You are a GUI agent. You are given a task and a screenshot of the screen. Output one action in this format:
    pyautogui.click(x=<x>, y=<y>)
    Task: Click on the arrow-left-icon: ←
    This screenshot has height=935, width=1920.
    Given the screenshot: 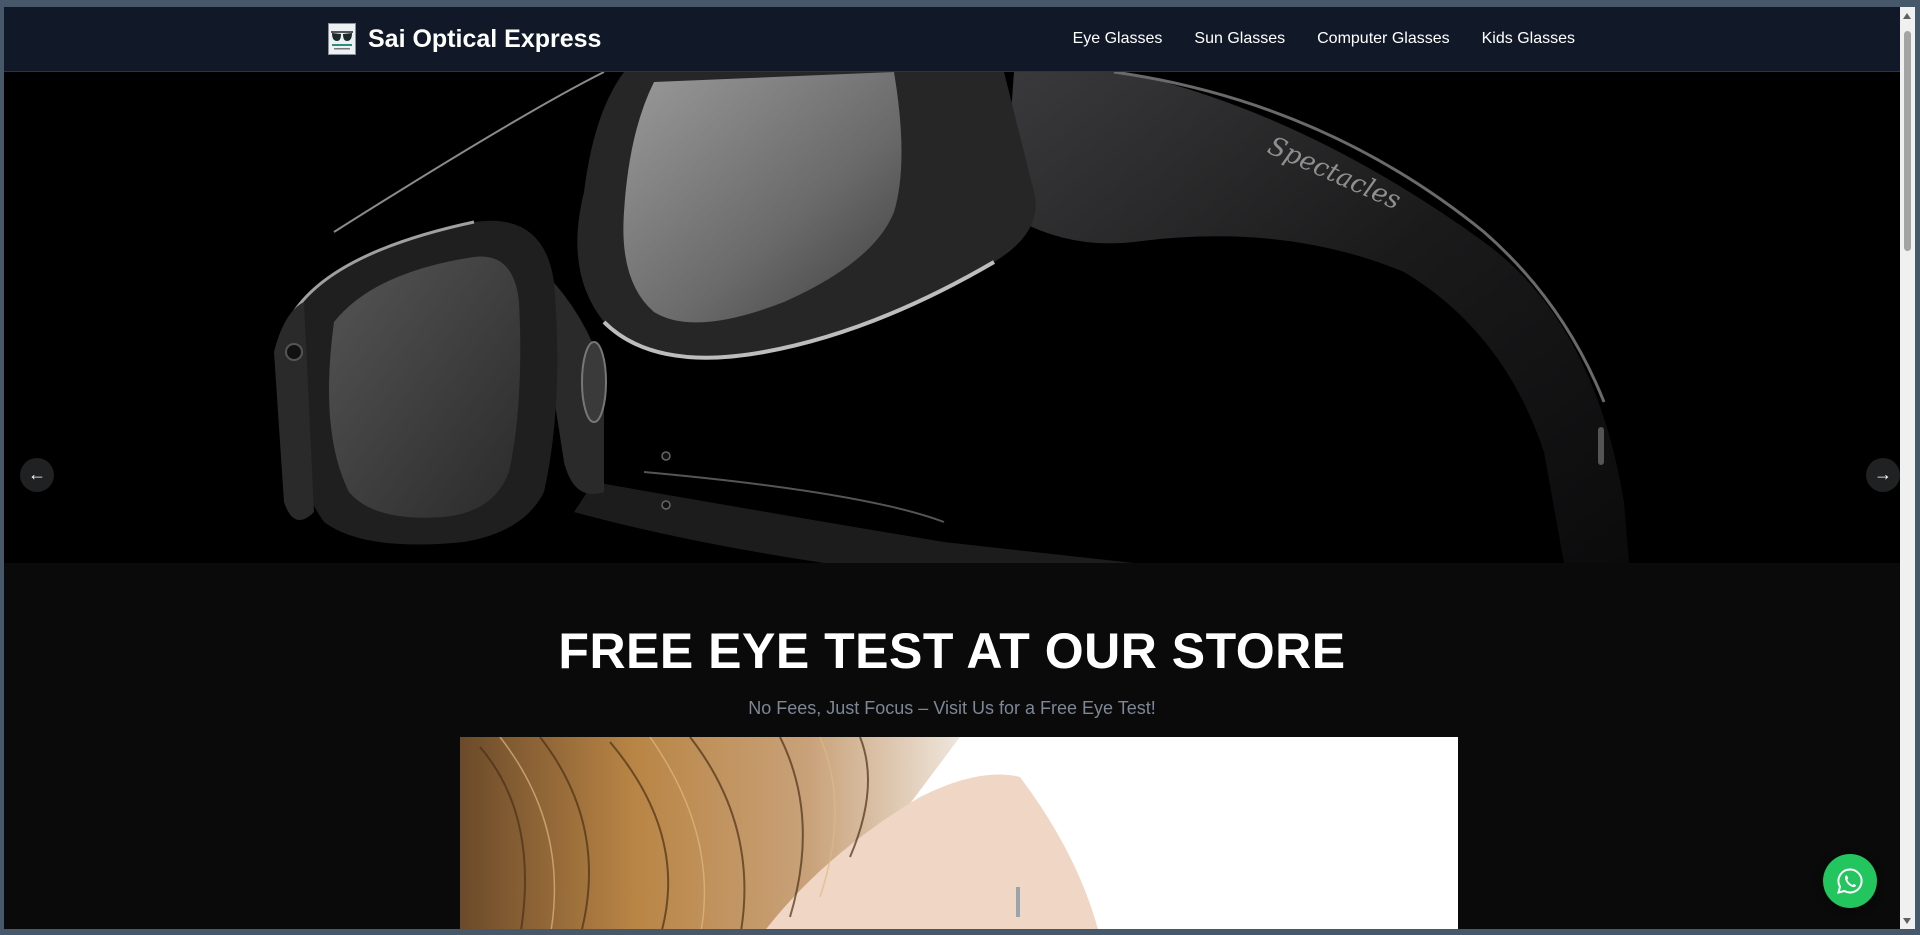 What is the action you would take?
    pyautogui.click(x=37, y=474)
    